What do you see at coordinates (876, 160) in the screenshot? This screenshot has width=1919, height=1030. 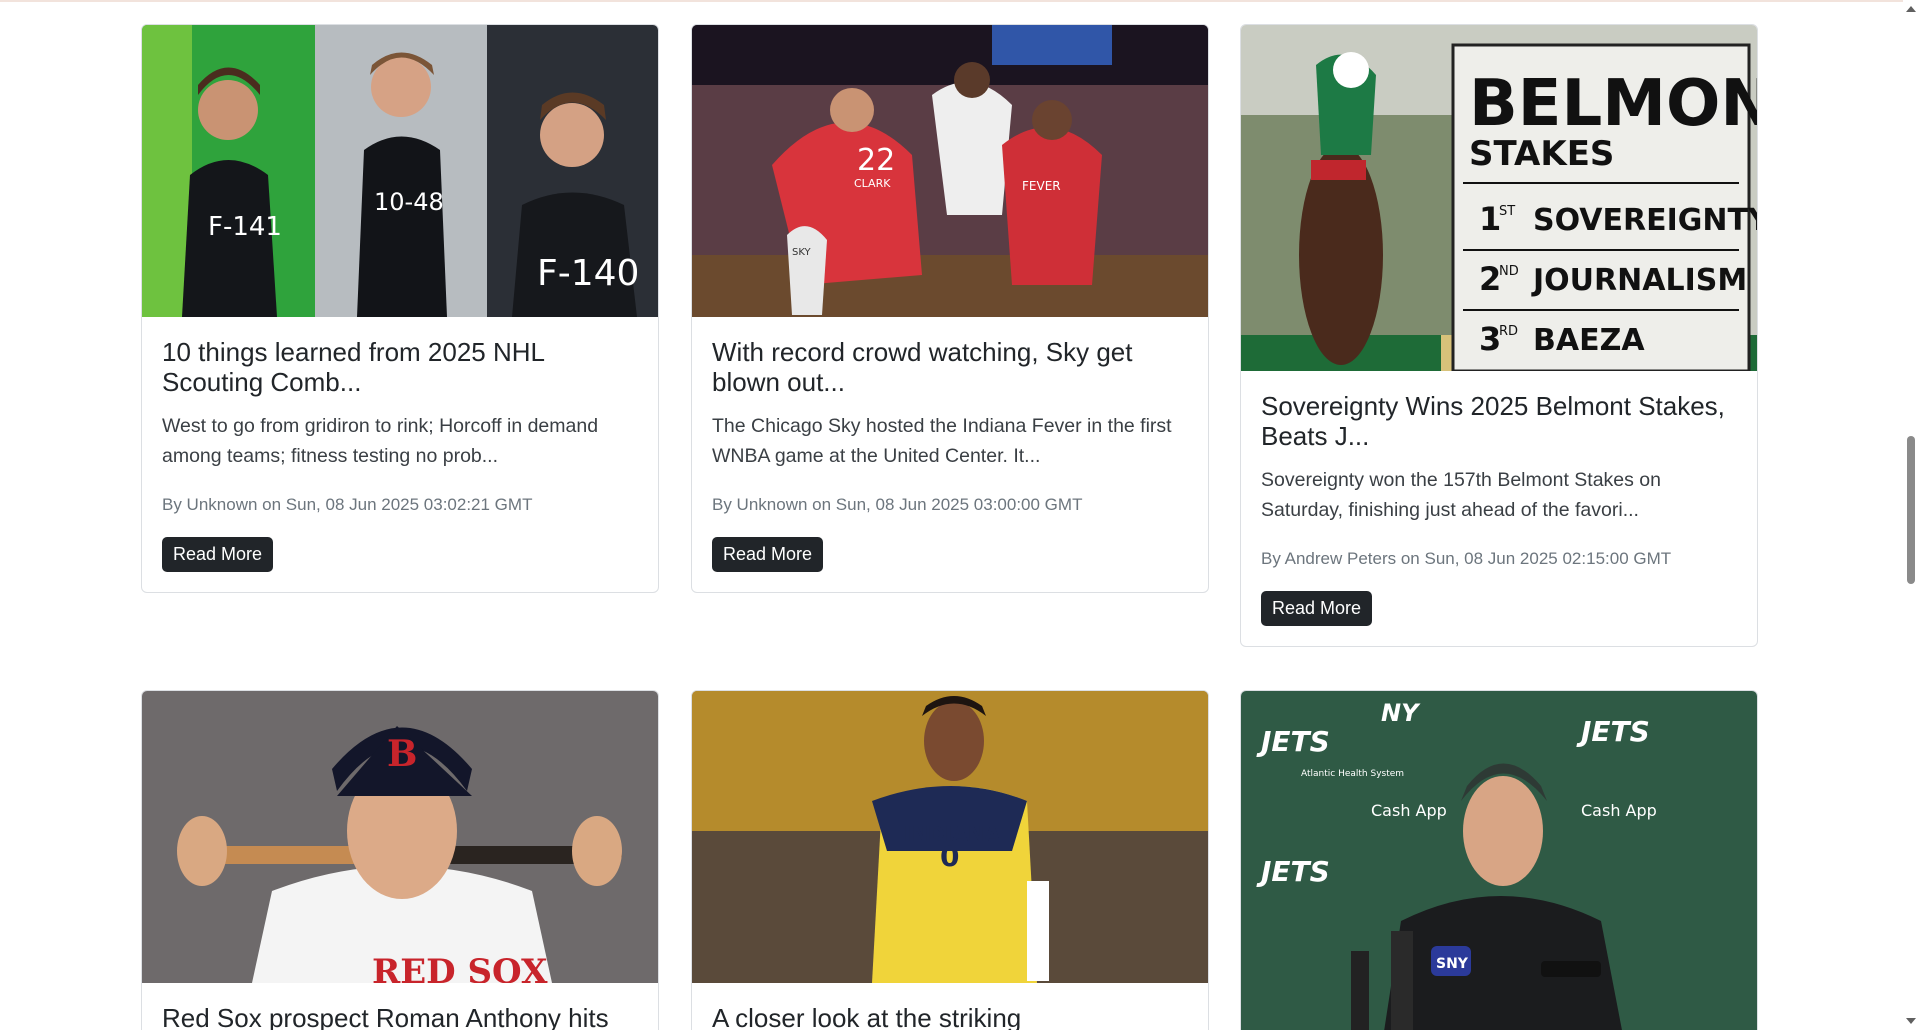 I see `jersey-number: 22` at bounding box center [876, 160].